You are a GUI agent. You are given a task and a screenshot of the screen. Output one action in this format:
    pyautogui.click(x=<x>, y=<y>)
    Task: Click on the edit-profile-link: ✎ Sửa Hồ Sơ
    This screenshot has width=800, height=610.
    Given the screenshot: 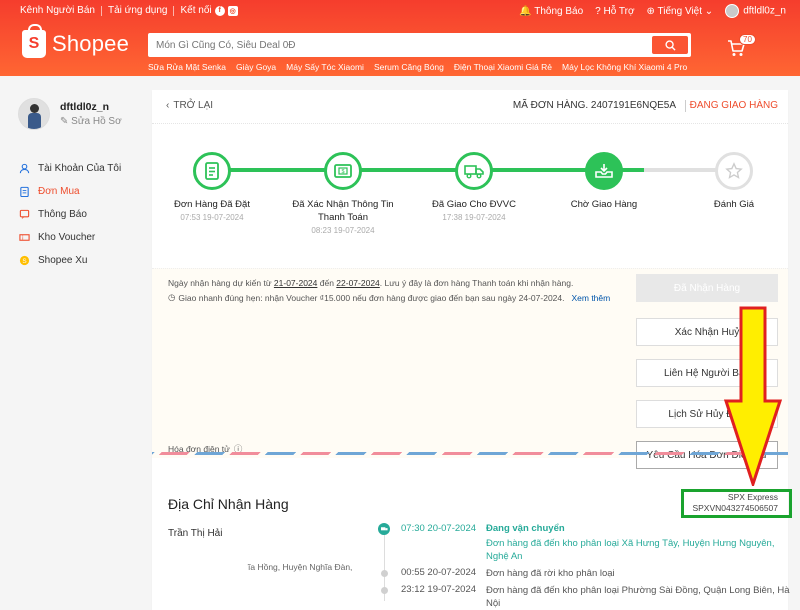 What is the action you would take?
    pyautogui.click(x=91, y=121)
    